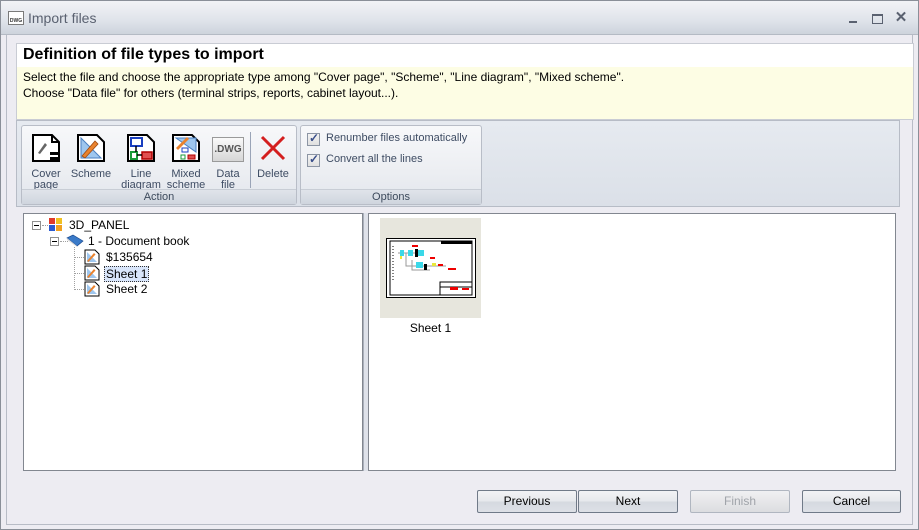  What do you see at coordinates (430, 328) in the screenshot?
I see `thumbnail-label: Sheet 1` at bounding box center [430, 328].